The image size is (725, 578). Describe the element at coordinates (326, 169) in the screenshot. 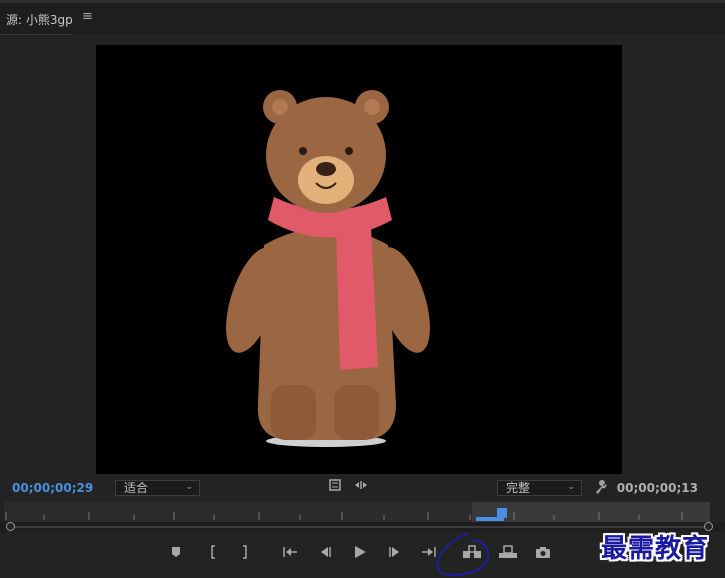

I see `bear-nose` at that location.